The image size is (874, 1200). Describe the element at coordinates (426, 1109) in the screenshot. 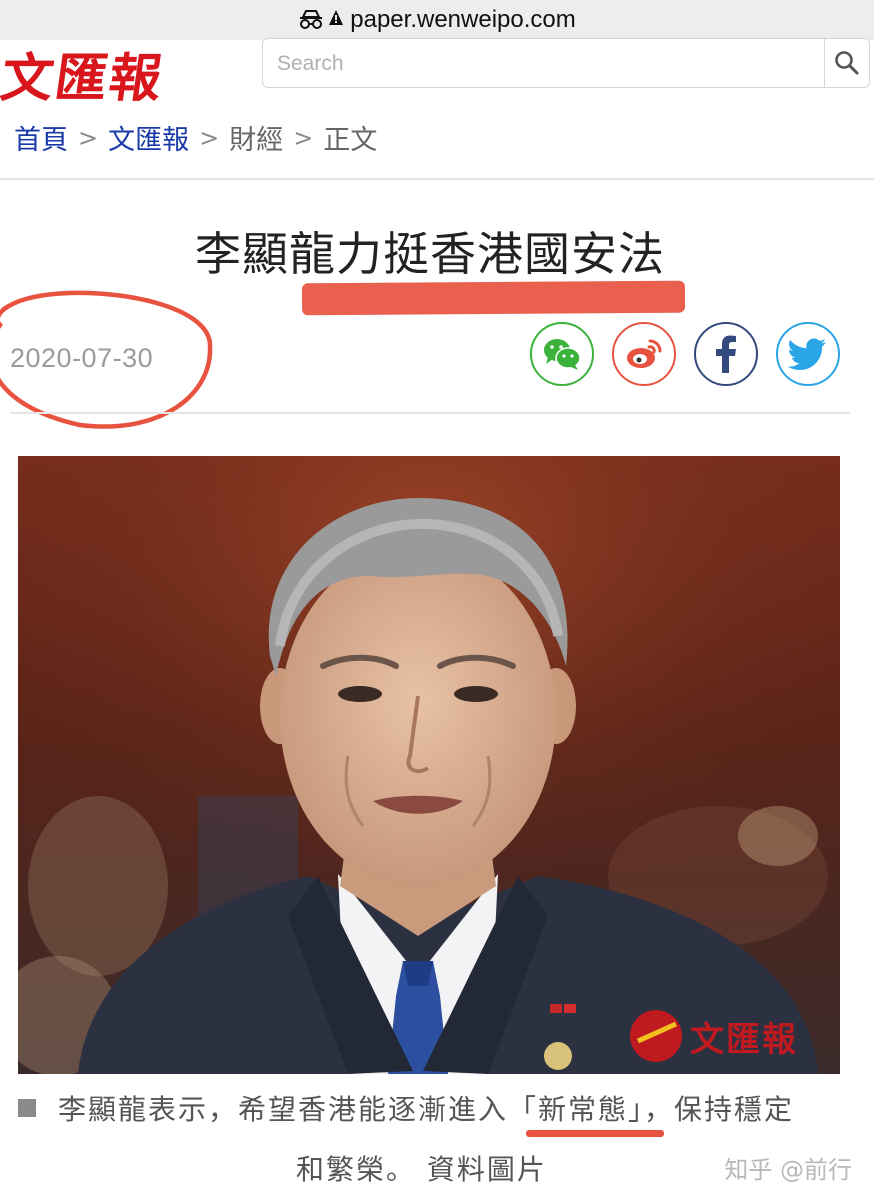

I see `photo-caption-line-1: 李顯龍表示，希望香港能逐漸進入「新常態」，保持穩定` at that location.